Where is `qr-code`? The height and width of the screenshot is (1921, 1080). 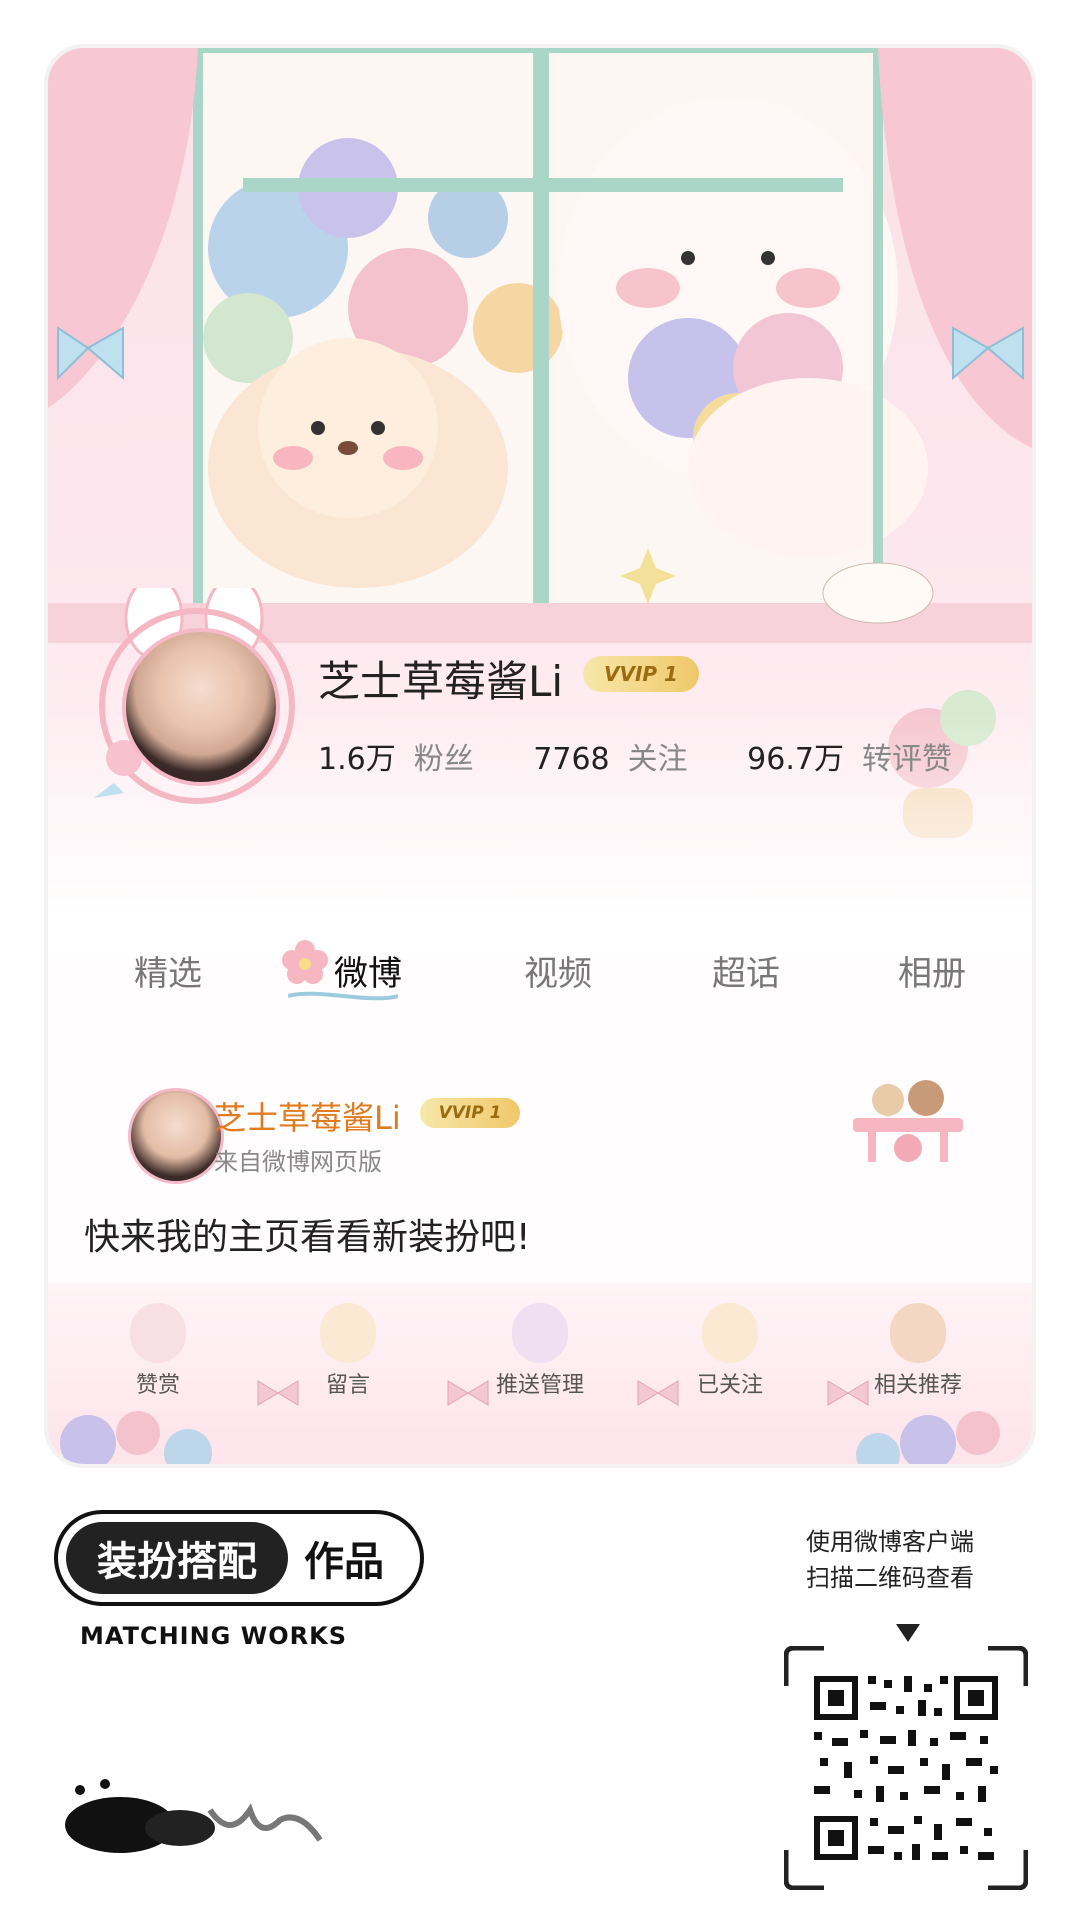 qr-code is located at coordinates (906, 1768).